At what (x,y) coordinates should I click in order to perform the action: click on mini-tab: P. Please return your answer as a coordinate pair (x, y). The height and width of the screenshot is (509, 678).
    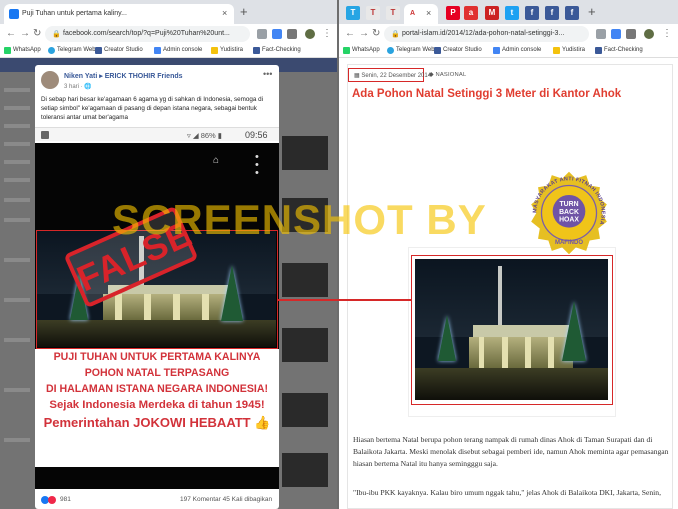
    Looking at the image, I should click on (453, 13).